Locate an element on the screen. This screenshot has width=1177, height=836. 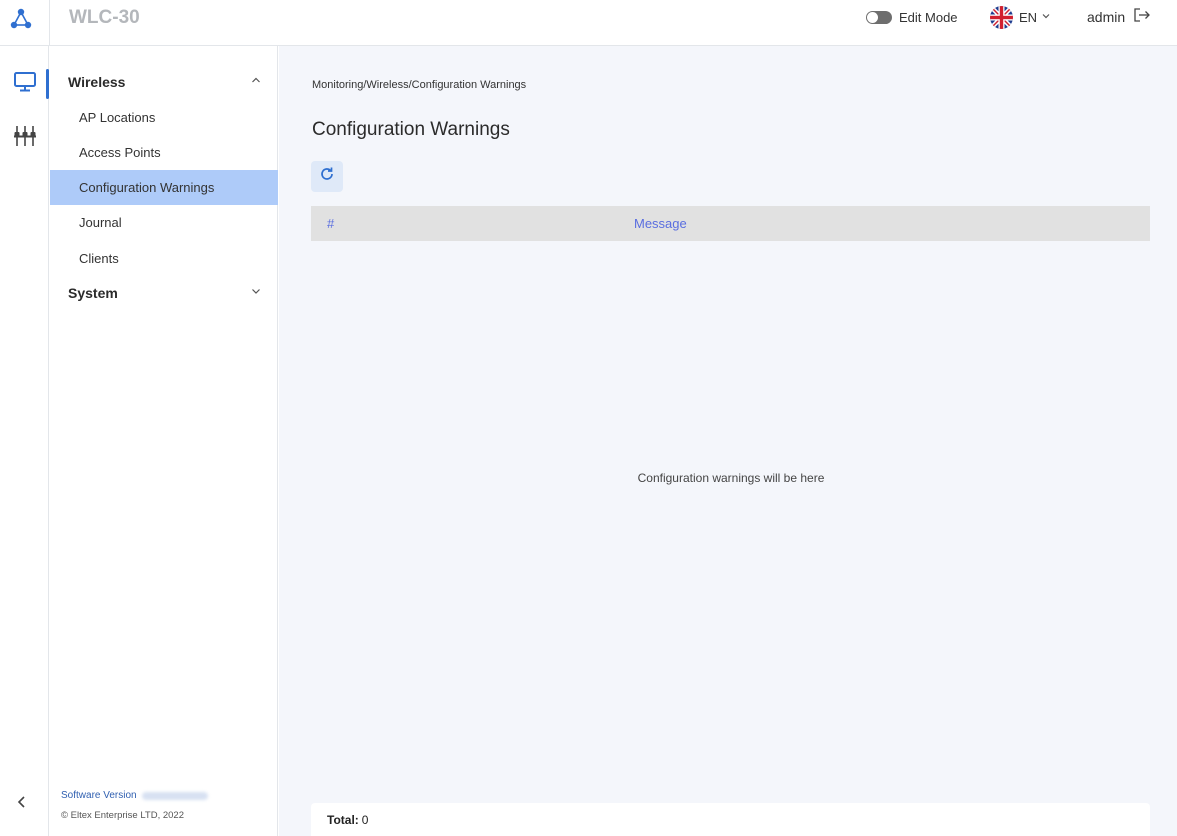
edit-mode-label: Edit Mode is located at coordinates (928, 17).